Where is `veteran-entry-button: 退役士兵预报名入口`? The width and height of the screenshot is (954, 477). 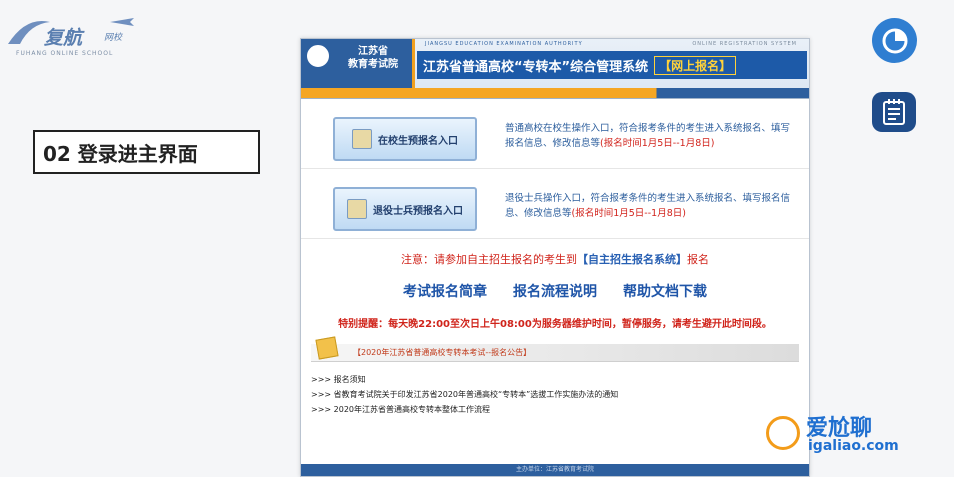
veteran-entry-button: 退役士兵预报名入口 is located at coordinates (405, 209).